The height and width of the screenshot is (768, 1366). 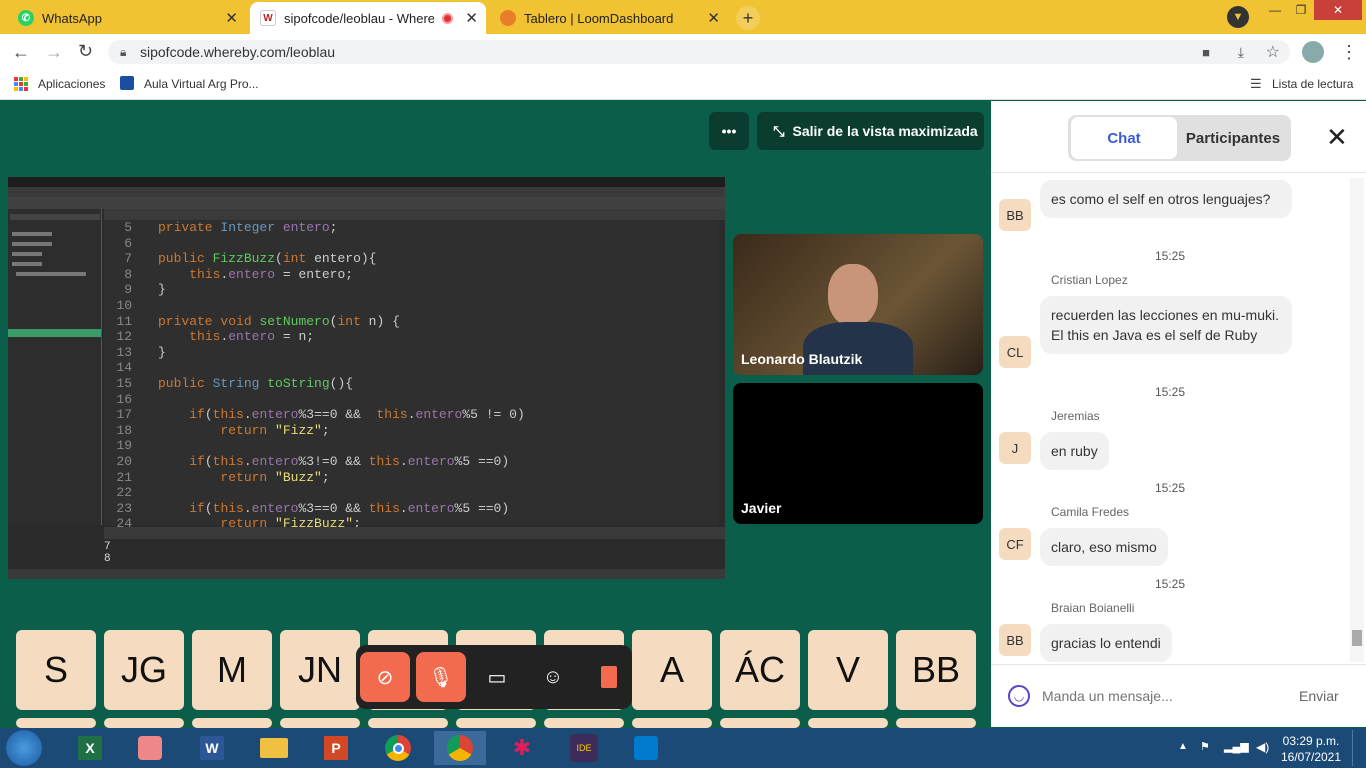 I want to click on camera-icon: ■, so click(x=1206, y=52).